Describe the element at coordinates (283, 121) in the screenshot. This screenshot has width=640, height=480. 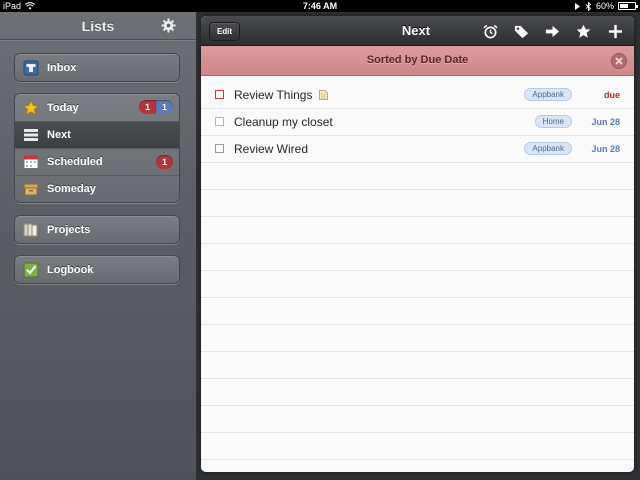
I see `task-title: Cleanup my closet` at that location.